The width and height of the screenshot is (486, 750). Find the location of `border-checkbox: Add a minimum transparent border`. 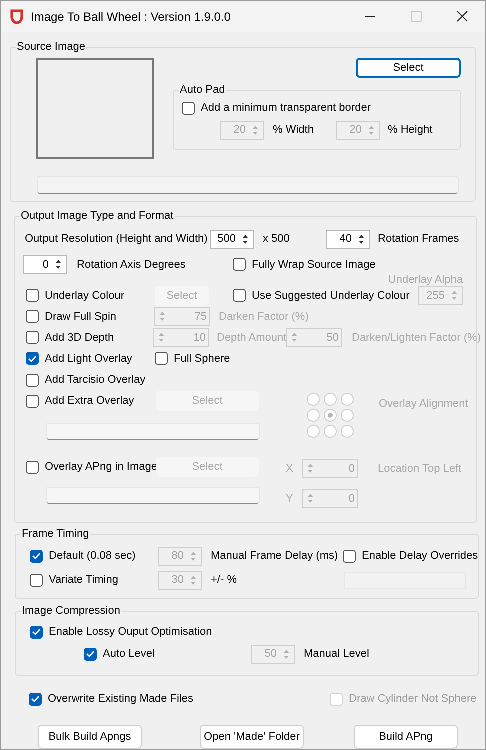

border-checkbox: Add a minimum transparent border is located at coordinates (276, 108).